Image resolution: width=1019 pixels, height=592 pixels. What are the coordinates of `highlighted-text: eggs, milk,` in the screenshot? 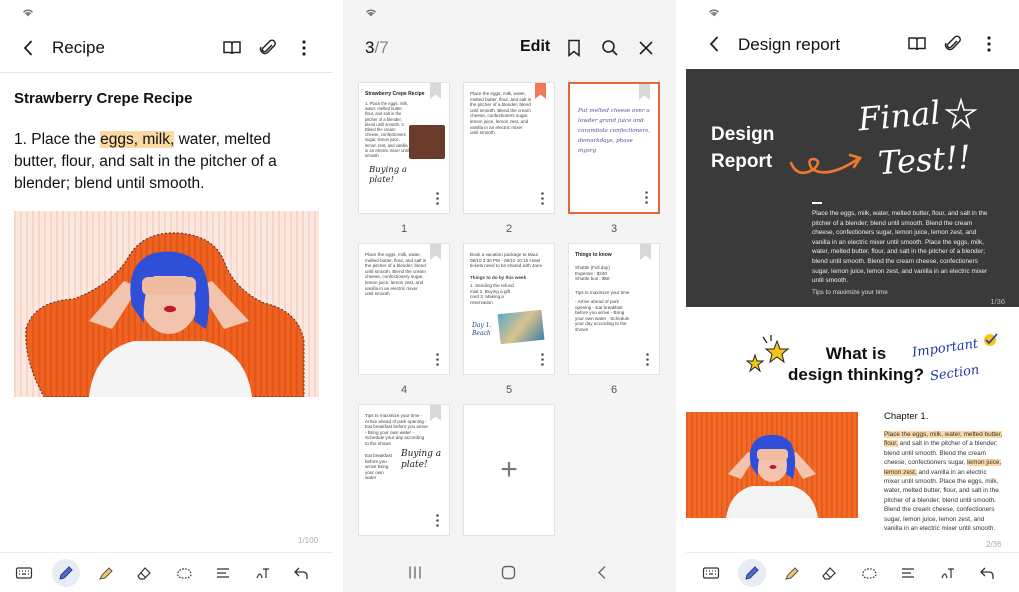 It's located at (137, 139).